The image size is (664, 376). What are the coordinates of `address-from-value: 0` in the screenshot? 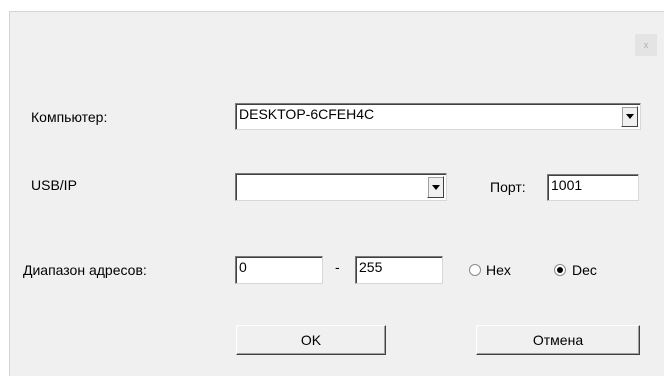 It's located at (243, 267).